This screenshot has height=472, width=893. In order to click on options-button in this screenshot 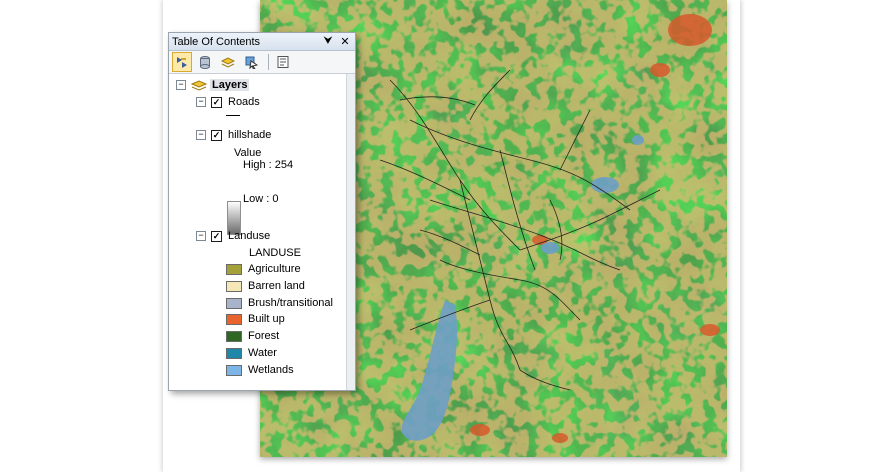, I will do `click(283, 62)`.